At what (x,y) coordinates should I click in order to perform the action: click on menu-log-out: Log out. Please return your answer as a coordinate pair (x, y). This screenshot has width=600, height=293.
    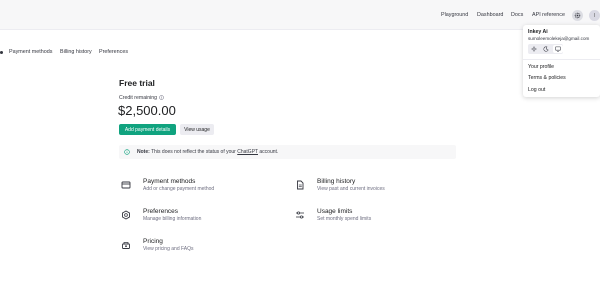
    Looking at the image, I should click on (536, 90).